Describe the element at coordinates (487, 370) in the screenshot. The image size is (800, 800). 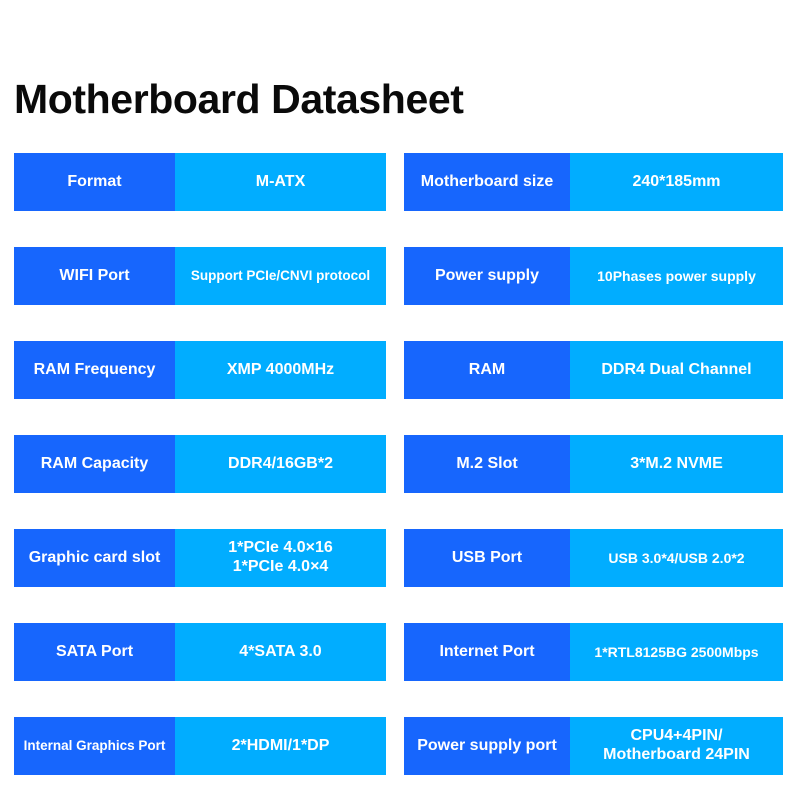
I see `spec-label: RAM` at that location.